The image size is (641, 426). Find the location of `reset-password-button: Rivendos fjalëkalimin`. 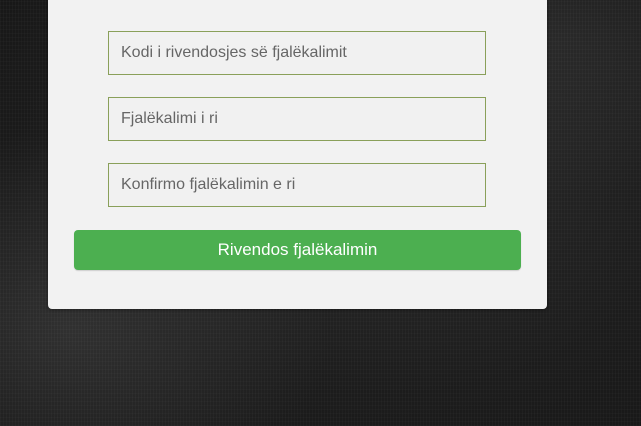

reset-password-button: Rivendos fjalëkalimin is located at coordinates (297, 250).